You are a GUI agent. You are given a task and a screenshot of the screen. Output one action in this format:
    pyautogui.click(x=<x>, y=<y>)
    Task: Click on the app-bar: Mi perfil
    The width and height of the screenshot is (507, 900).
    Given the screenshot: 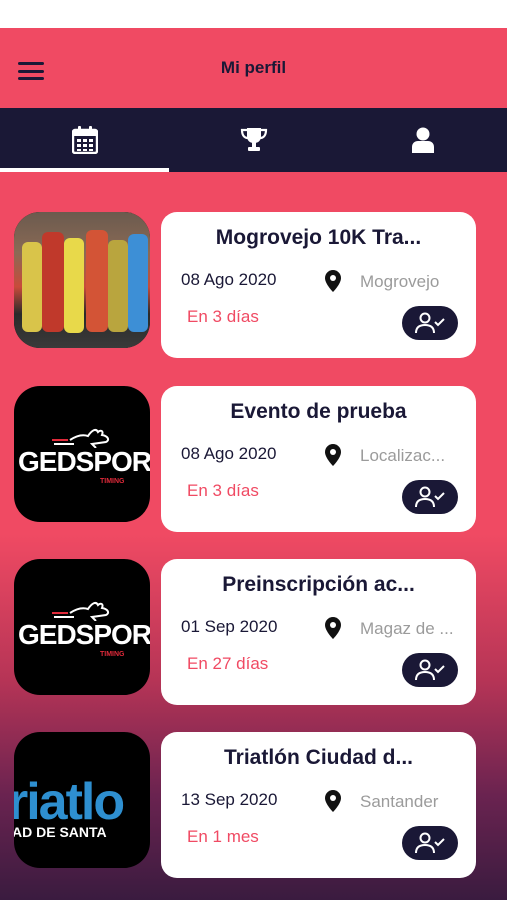 What is the action you would take?
    pyautogui.click(x=253, y=68)
    